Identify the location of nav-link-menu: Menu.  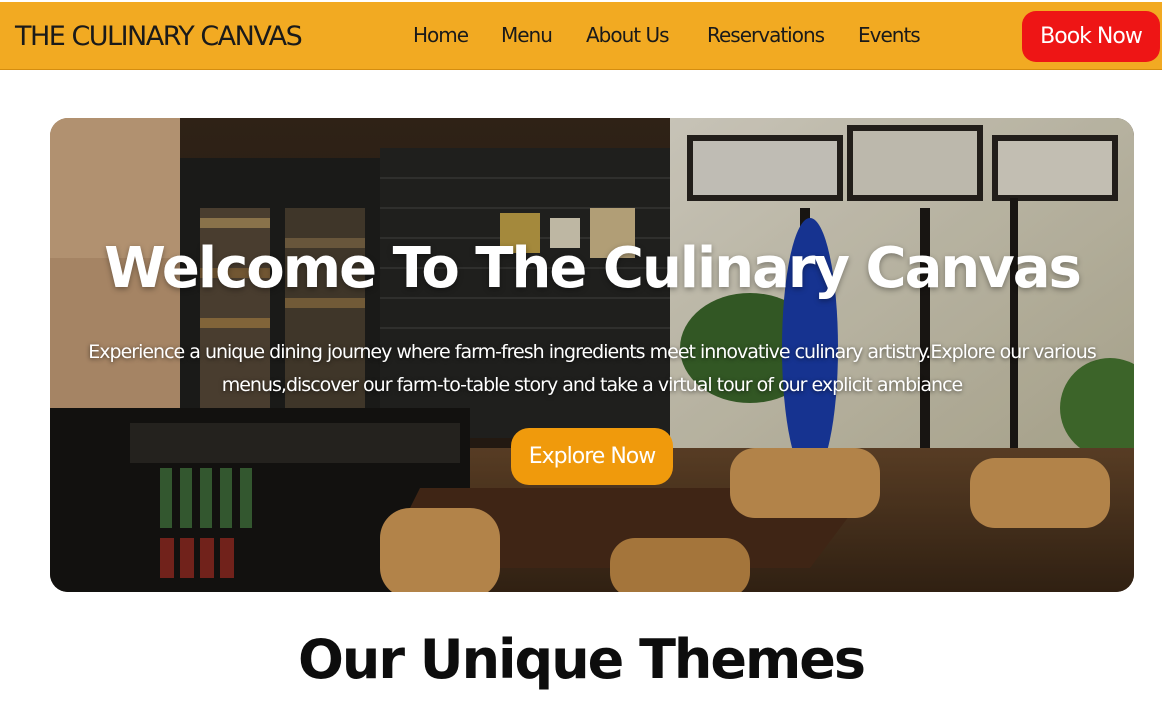
(527, 35).